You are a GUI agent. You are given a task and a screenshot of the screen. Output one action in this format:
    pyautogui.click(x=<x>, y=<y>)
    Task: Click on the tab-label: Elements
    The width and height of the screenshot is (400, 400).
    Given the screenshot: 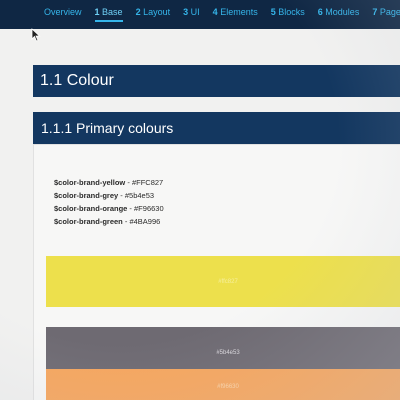 What is the action you would take?
    pyautogui.click(x=239, y=12)
    